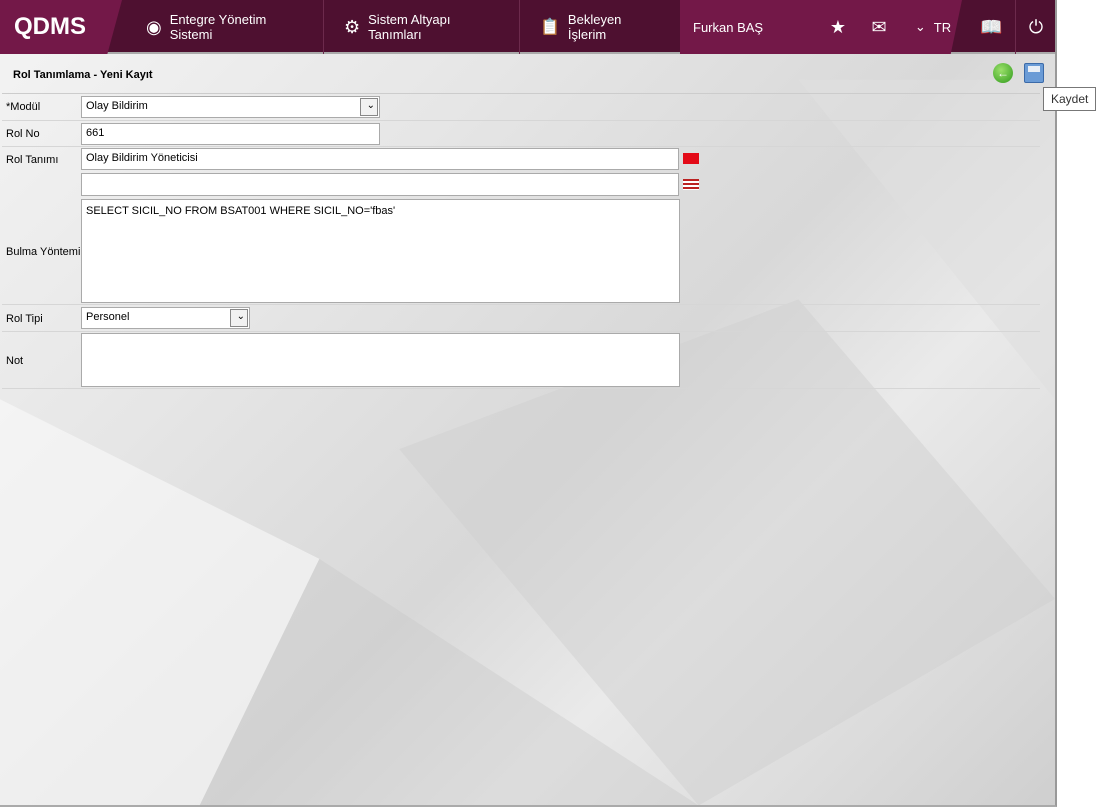 The width and height of the screenshot is (1098, 807). What do you see at coordinates (83, 75) in the screenshot?
I see `page-title: Rol Tanımlama - Yeni Kayıt` at bounding box center [83, 75].